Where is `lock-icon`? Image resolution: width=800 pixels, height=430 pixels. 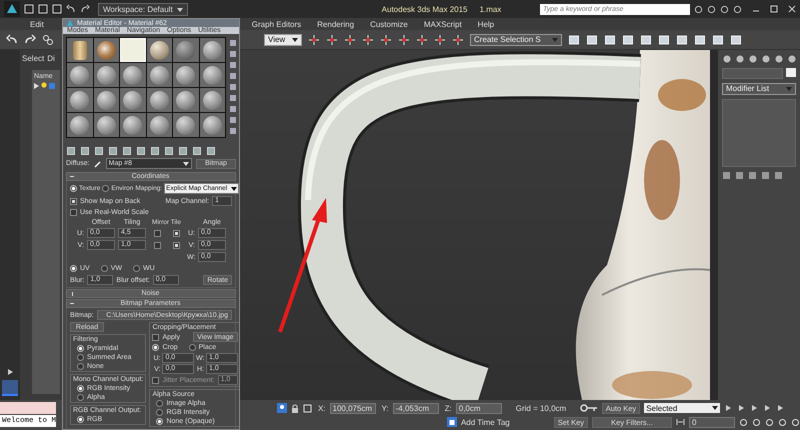
lock-icon is located at coordinates (294, 408).